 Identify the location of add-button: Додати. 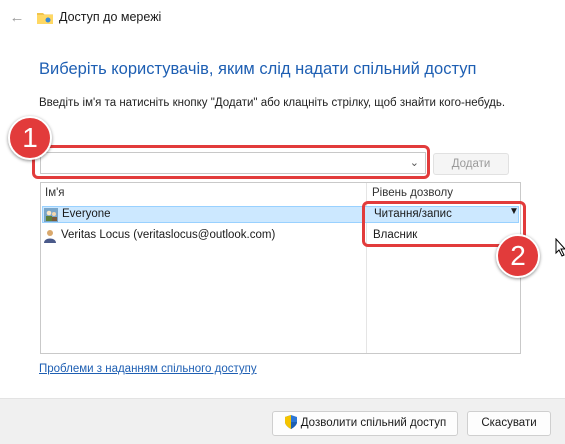
(471, 164).